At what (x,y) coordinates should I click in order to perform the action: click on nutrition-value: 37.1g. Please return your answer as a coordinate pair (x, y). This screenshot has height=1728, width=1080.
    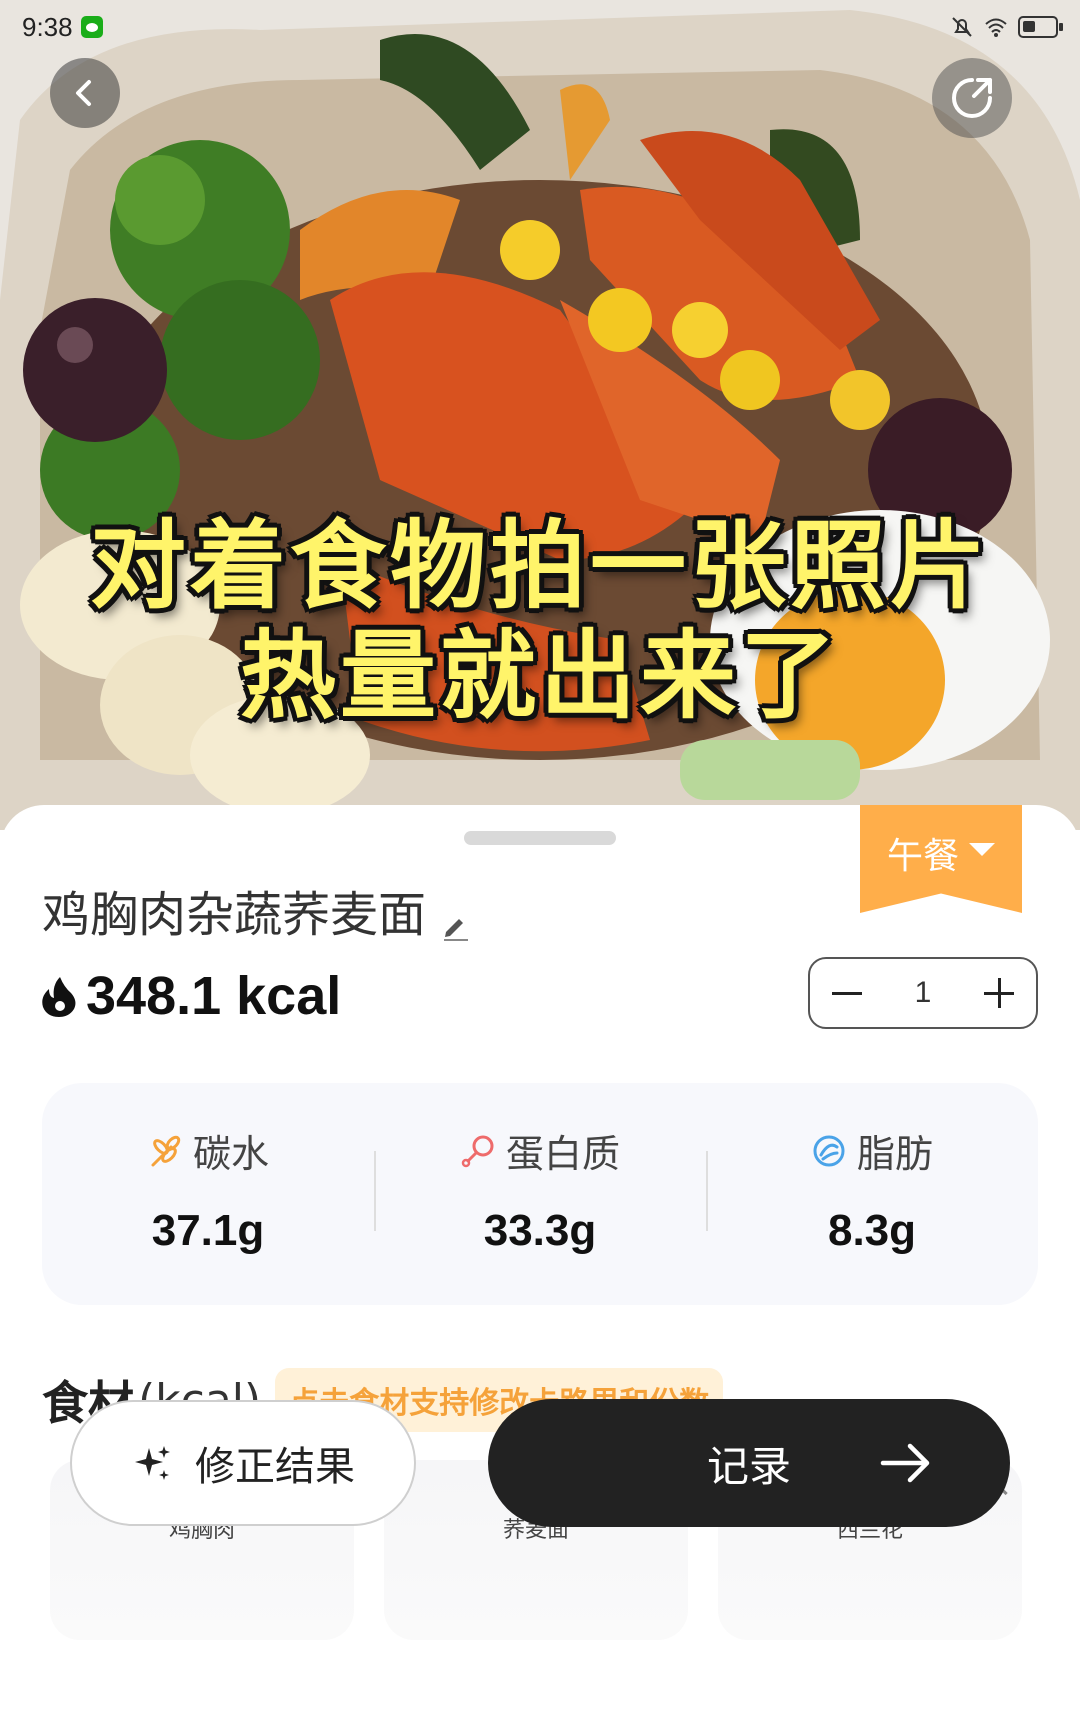
    Looking at the image, I should click on (208, 1230).